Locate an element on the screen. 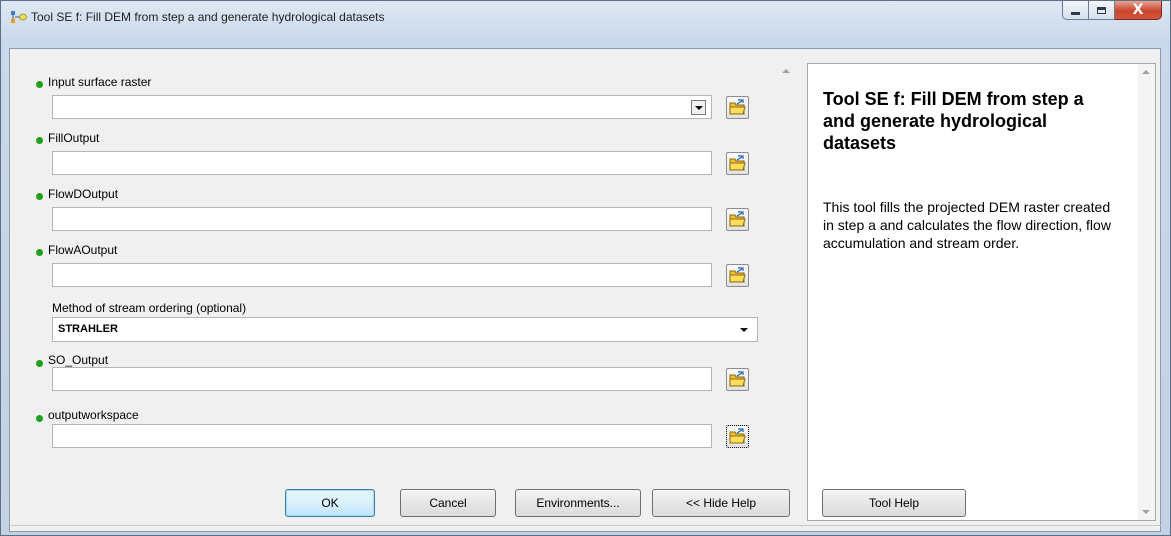 Image resolution: width=1171 pixels, height=536 pixels. param-label-flowaoutput: FlowAOutput is located at coordinates (83, 250).